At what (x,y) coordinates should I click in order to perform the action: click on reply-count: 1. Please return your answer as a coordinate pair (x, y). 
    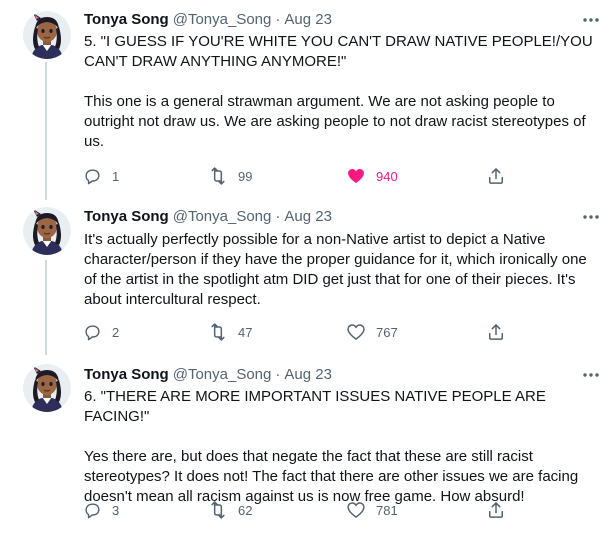
    Looking at the image, I should click on (116, 176).